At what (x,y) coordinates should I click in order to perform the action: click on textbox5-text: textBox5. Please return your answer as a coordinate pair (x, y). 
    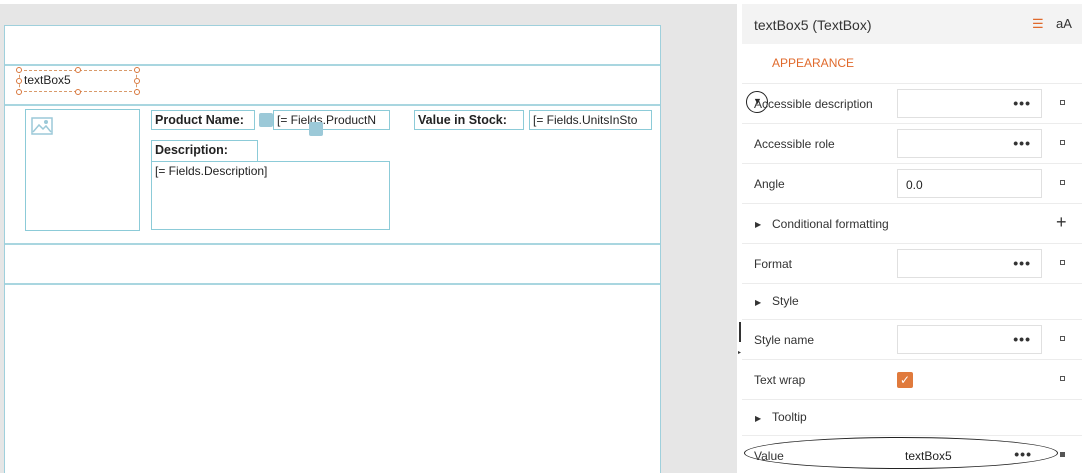
    Looking at the image, I should click on (47, 80).